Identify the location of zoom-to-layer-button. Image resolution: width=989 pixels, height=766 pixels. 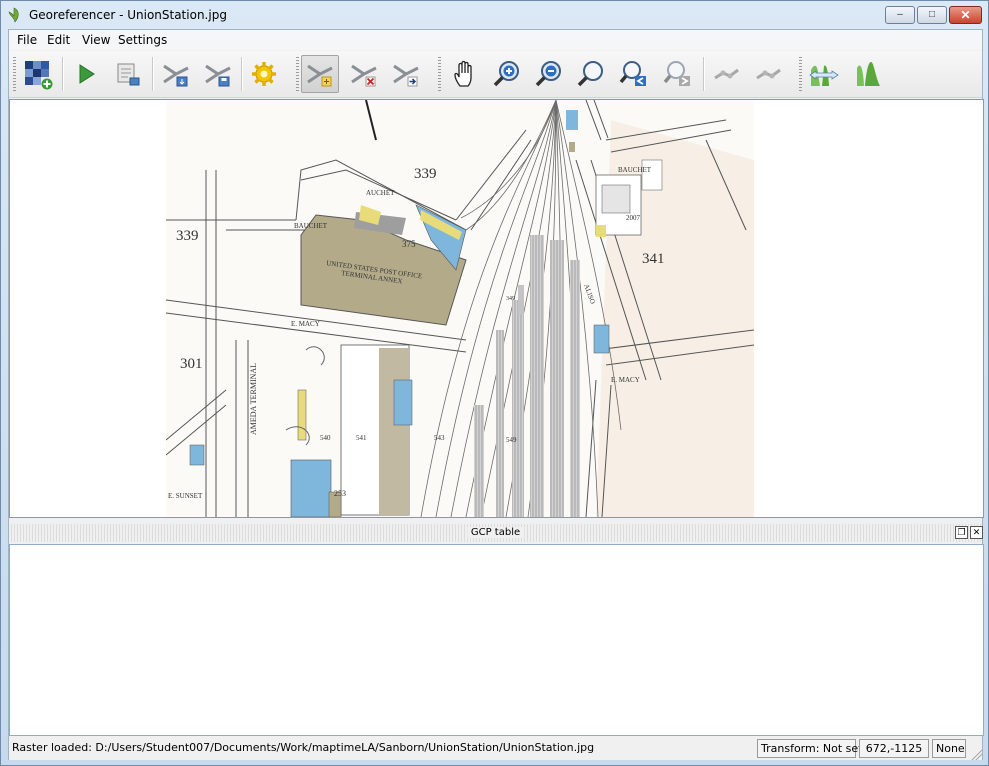
(591, 74).